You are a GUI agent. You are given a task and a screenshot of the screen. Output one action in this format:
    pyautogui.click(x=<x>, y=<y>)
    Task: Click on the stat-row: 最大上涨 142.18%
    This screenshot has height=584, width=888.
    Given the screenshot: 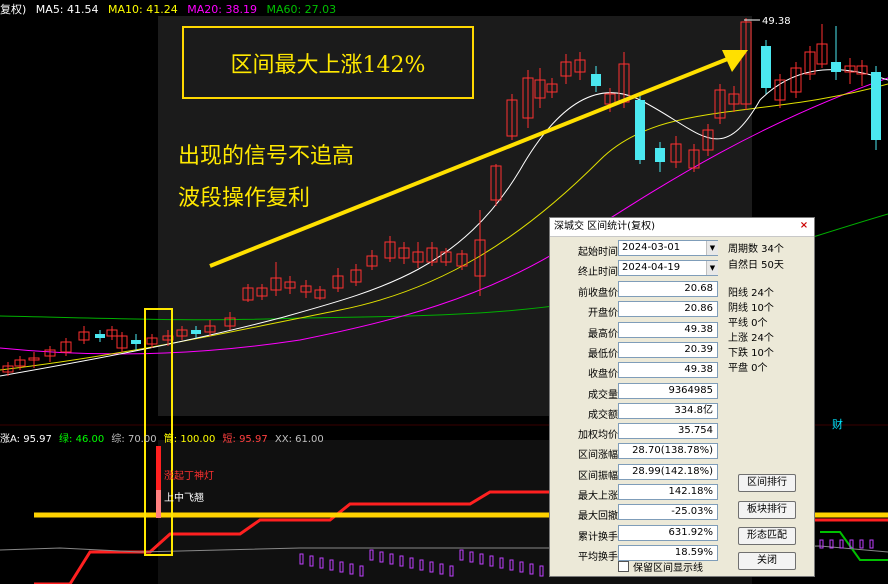 What is the action you would take?
    pyautogui.click(x=635, y=493)
    